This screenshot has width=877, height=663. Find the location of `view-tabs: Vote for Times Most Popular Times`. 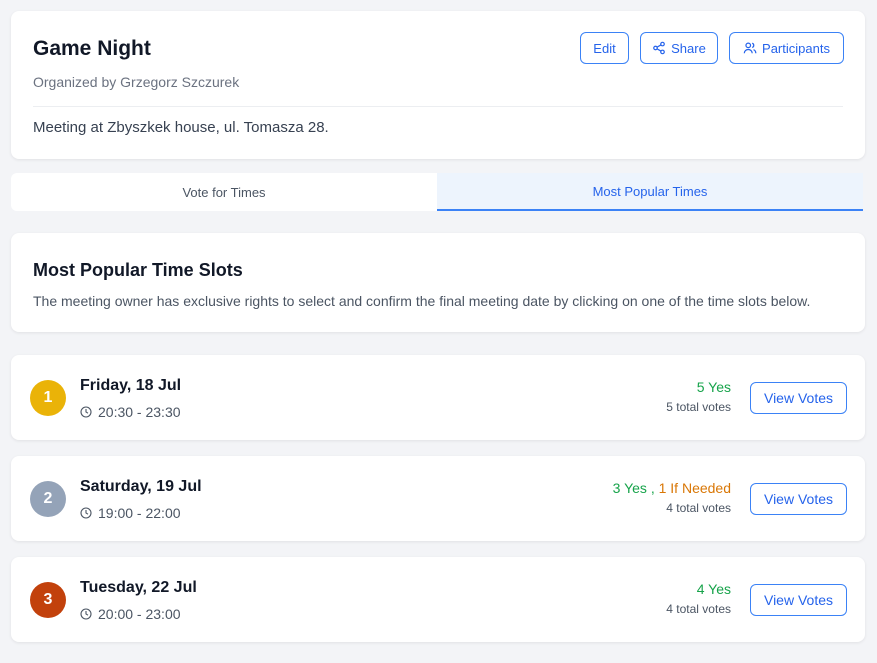

view-tabs: Vote for Times Most Popular Times is located at coordinates (437, 192).